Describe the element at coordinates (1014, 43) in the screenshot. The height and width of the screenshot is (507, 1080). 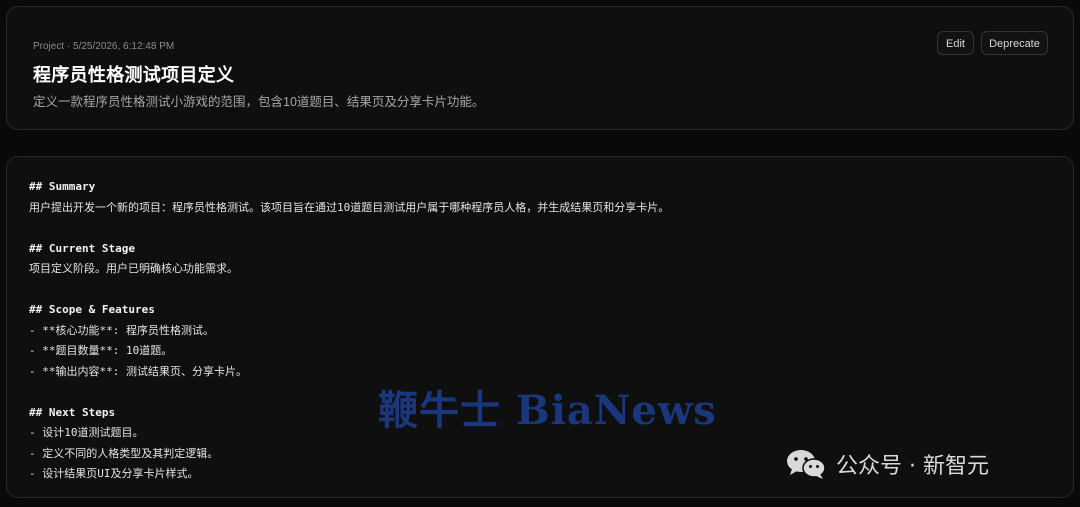
I see `deprecate-button: Deprecate` at that location.